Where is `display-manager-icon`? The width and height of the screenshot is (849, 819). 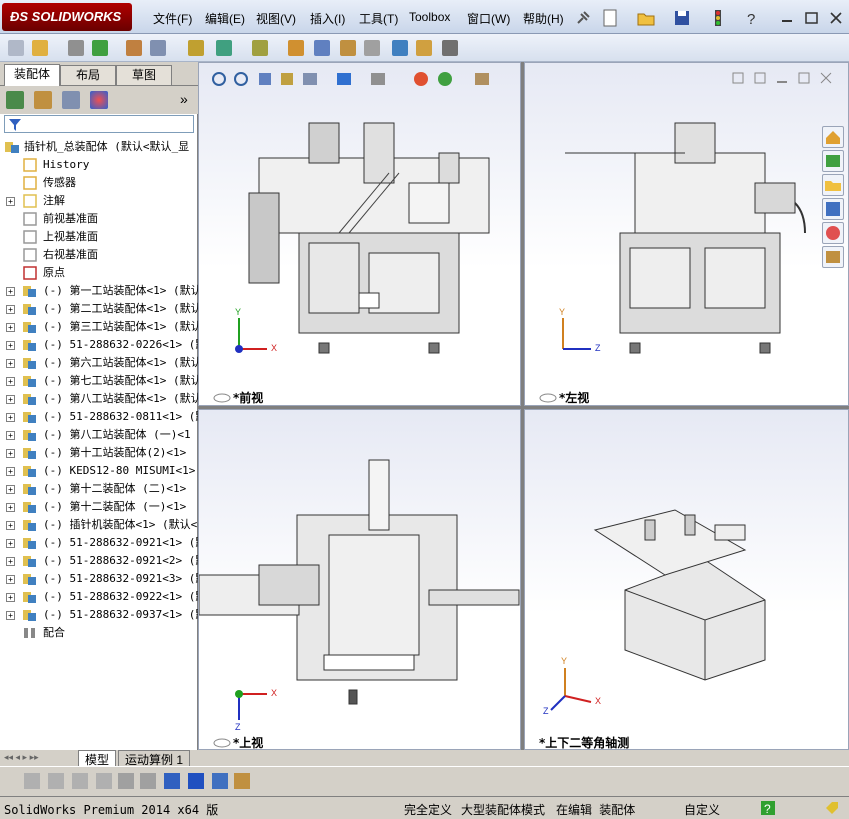
display-manager-icon is located at coordinates (99, 100).